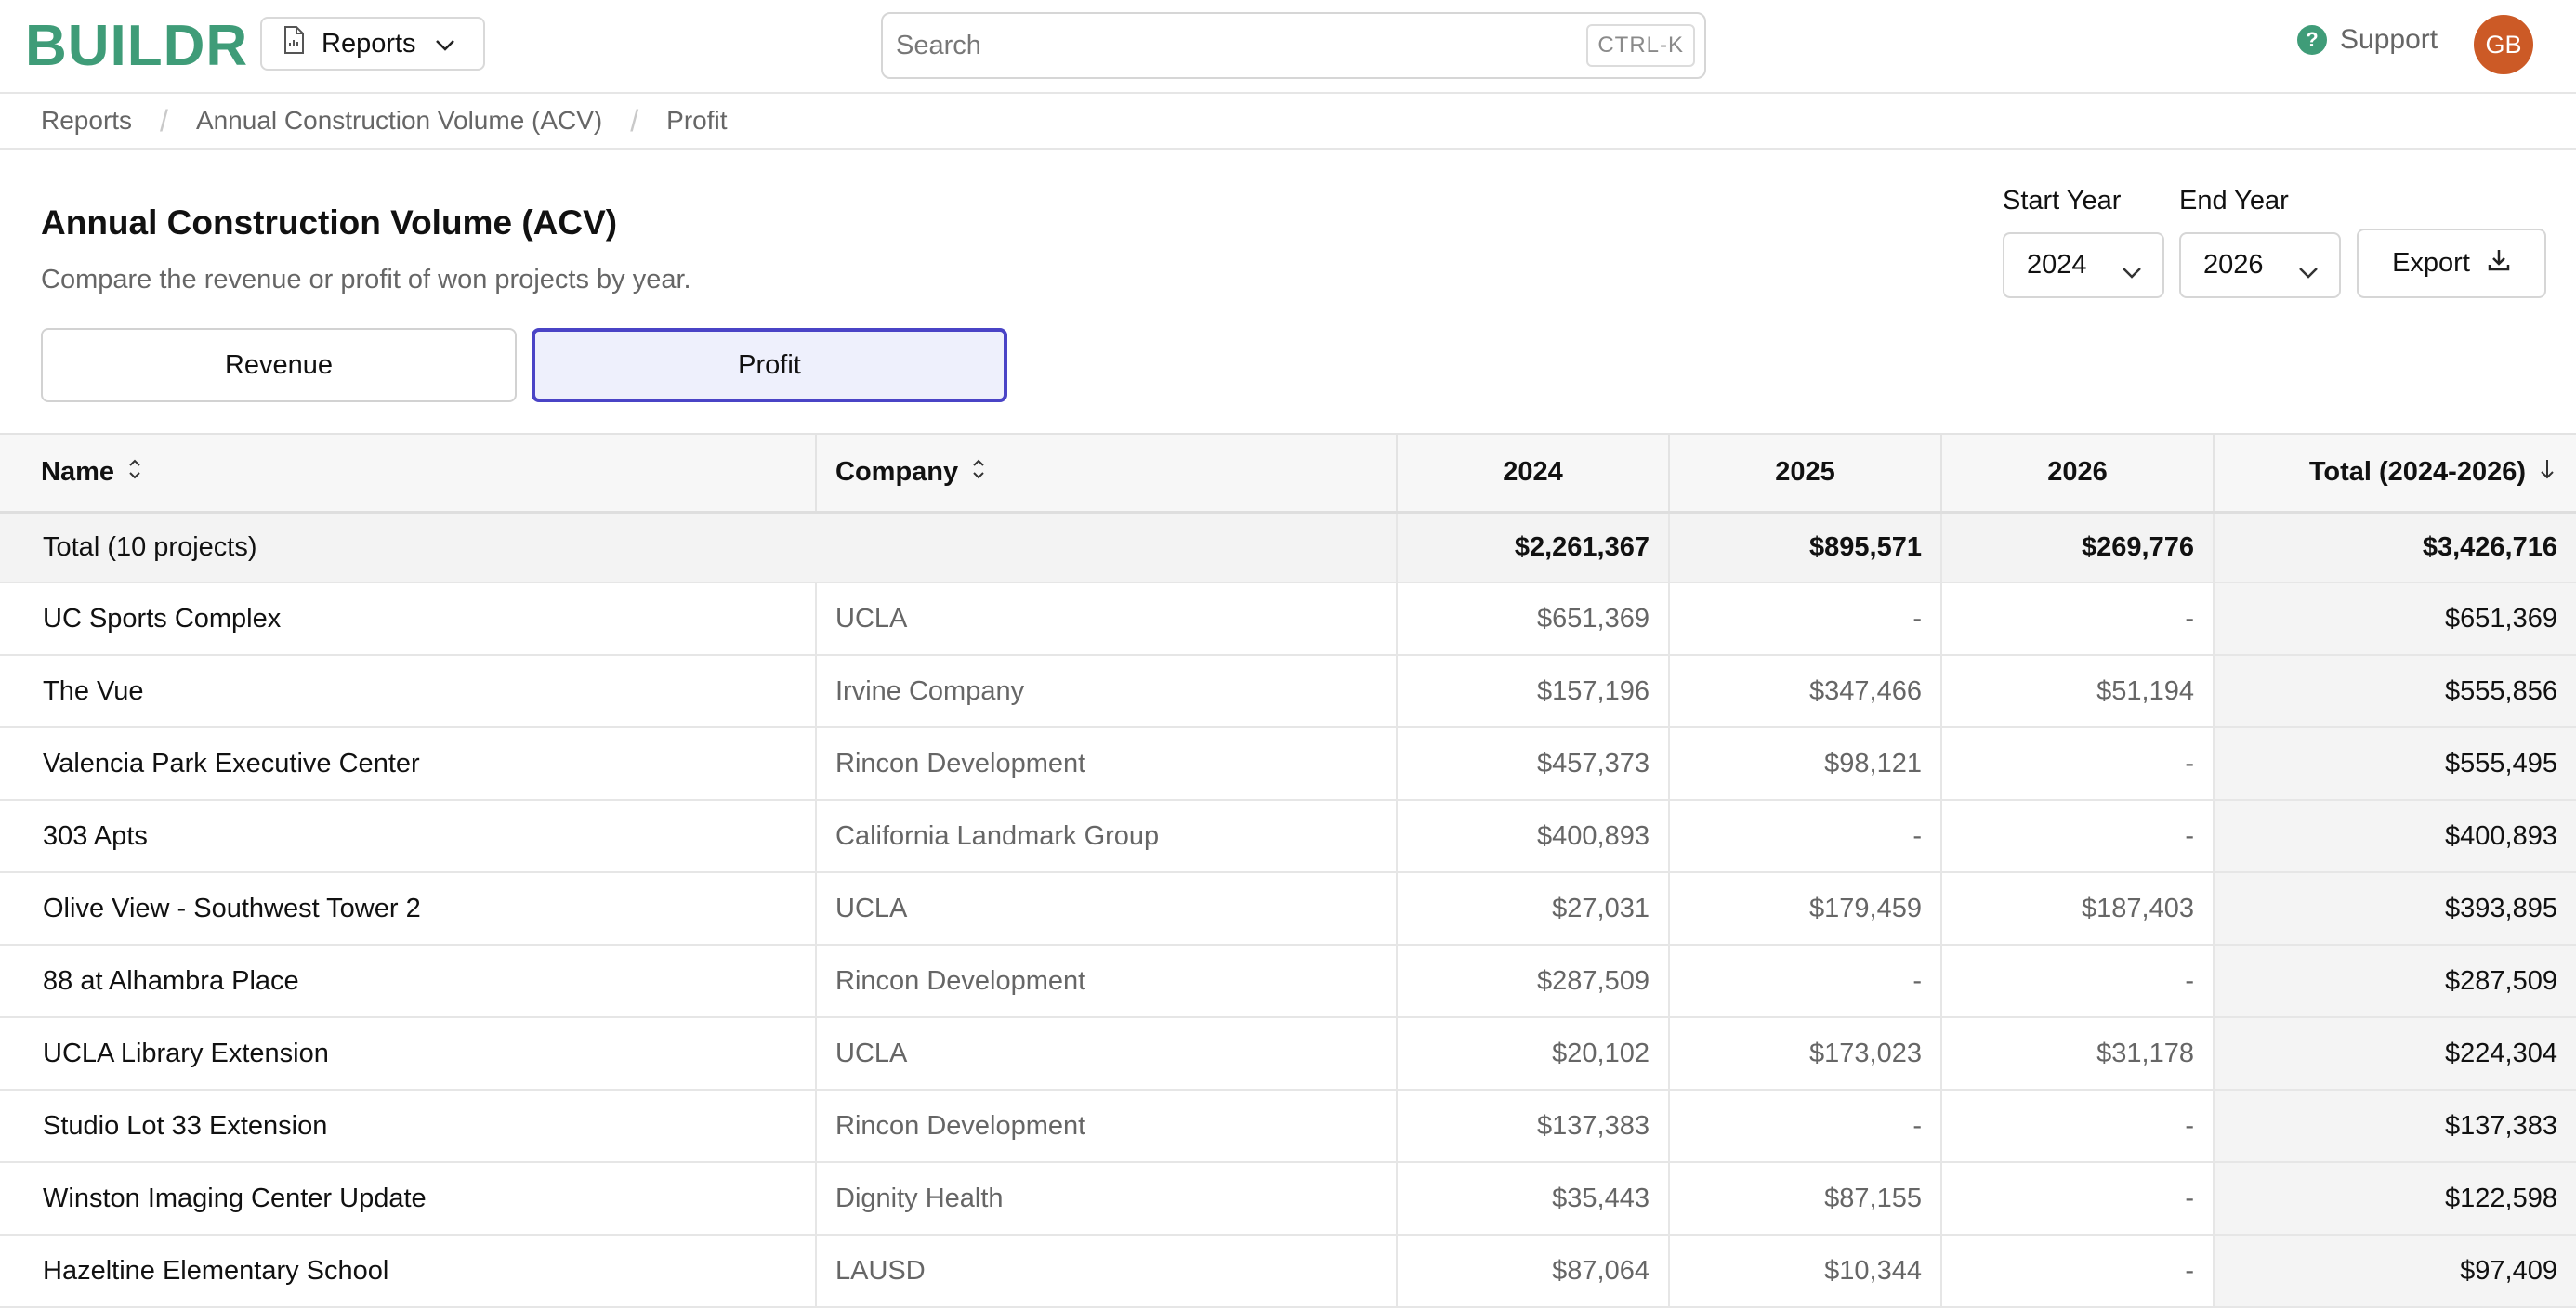 The image size is (2576, 1308). What do you see at coordinates (408, 619) in the screenshot?
I see `project-name: UC Sports Complex` at bounding box center [408, 619].